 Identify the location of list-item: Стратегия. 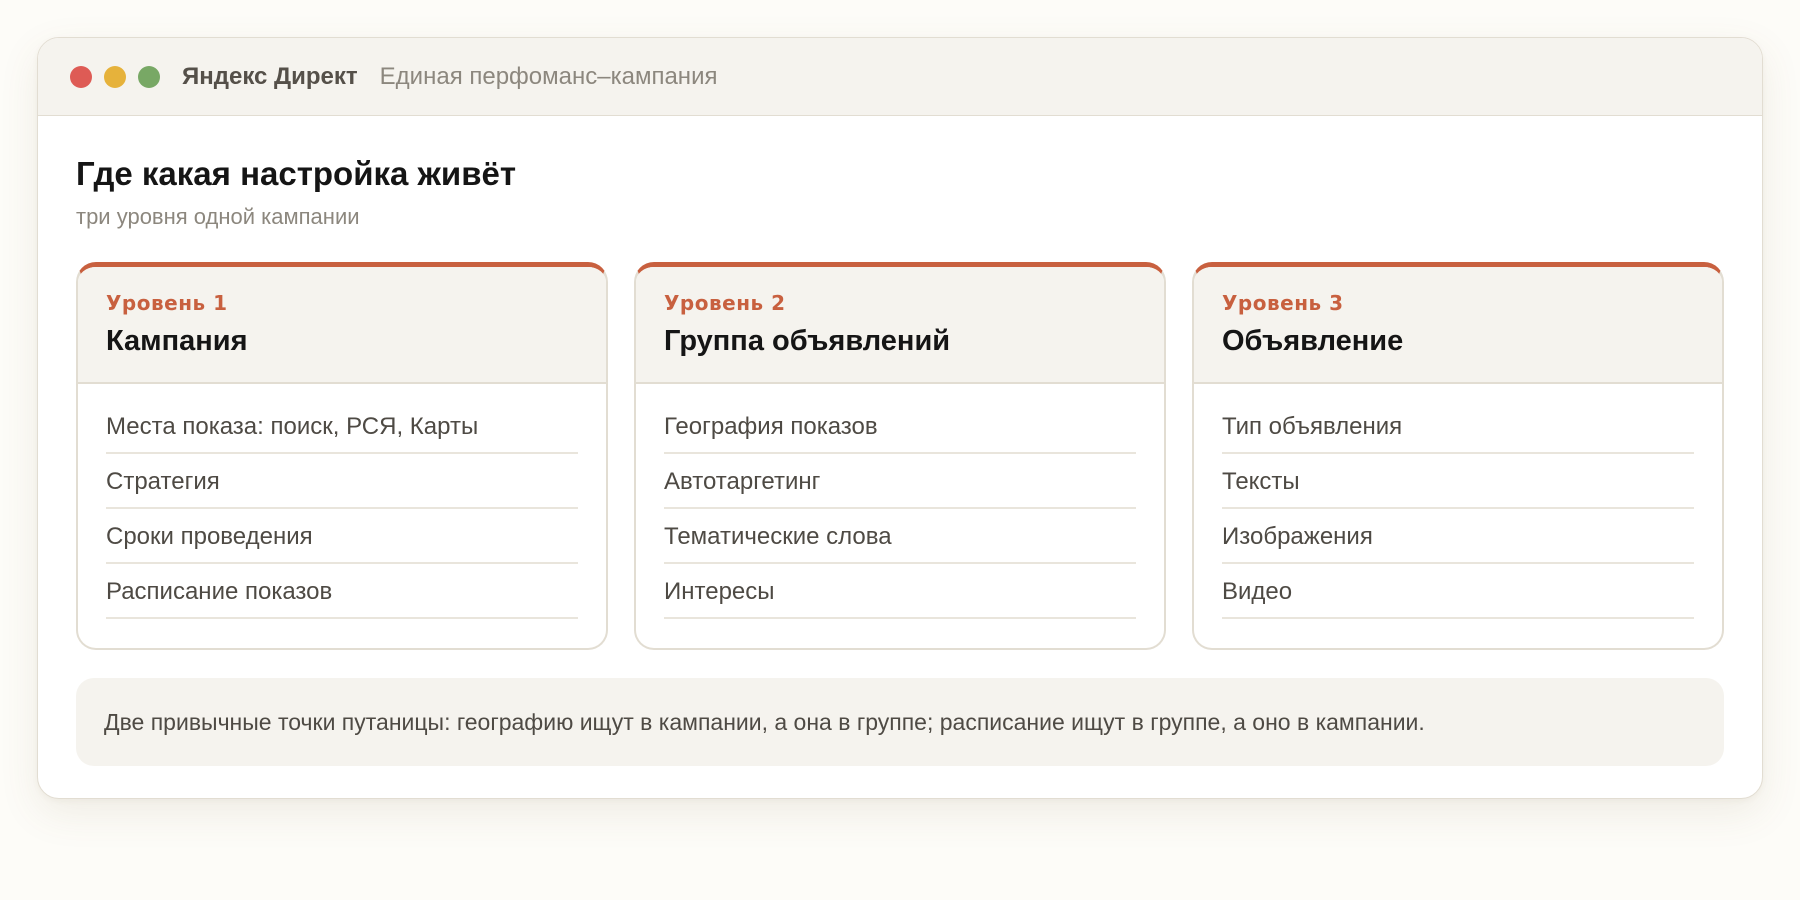
(342, 481).